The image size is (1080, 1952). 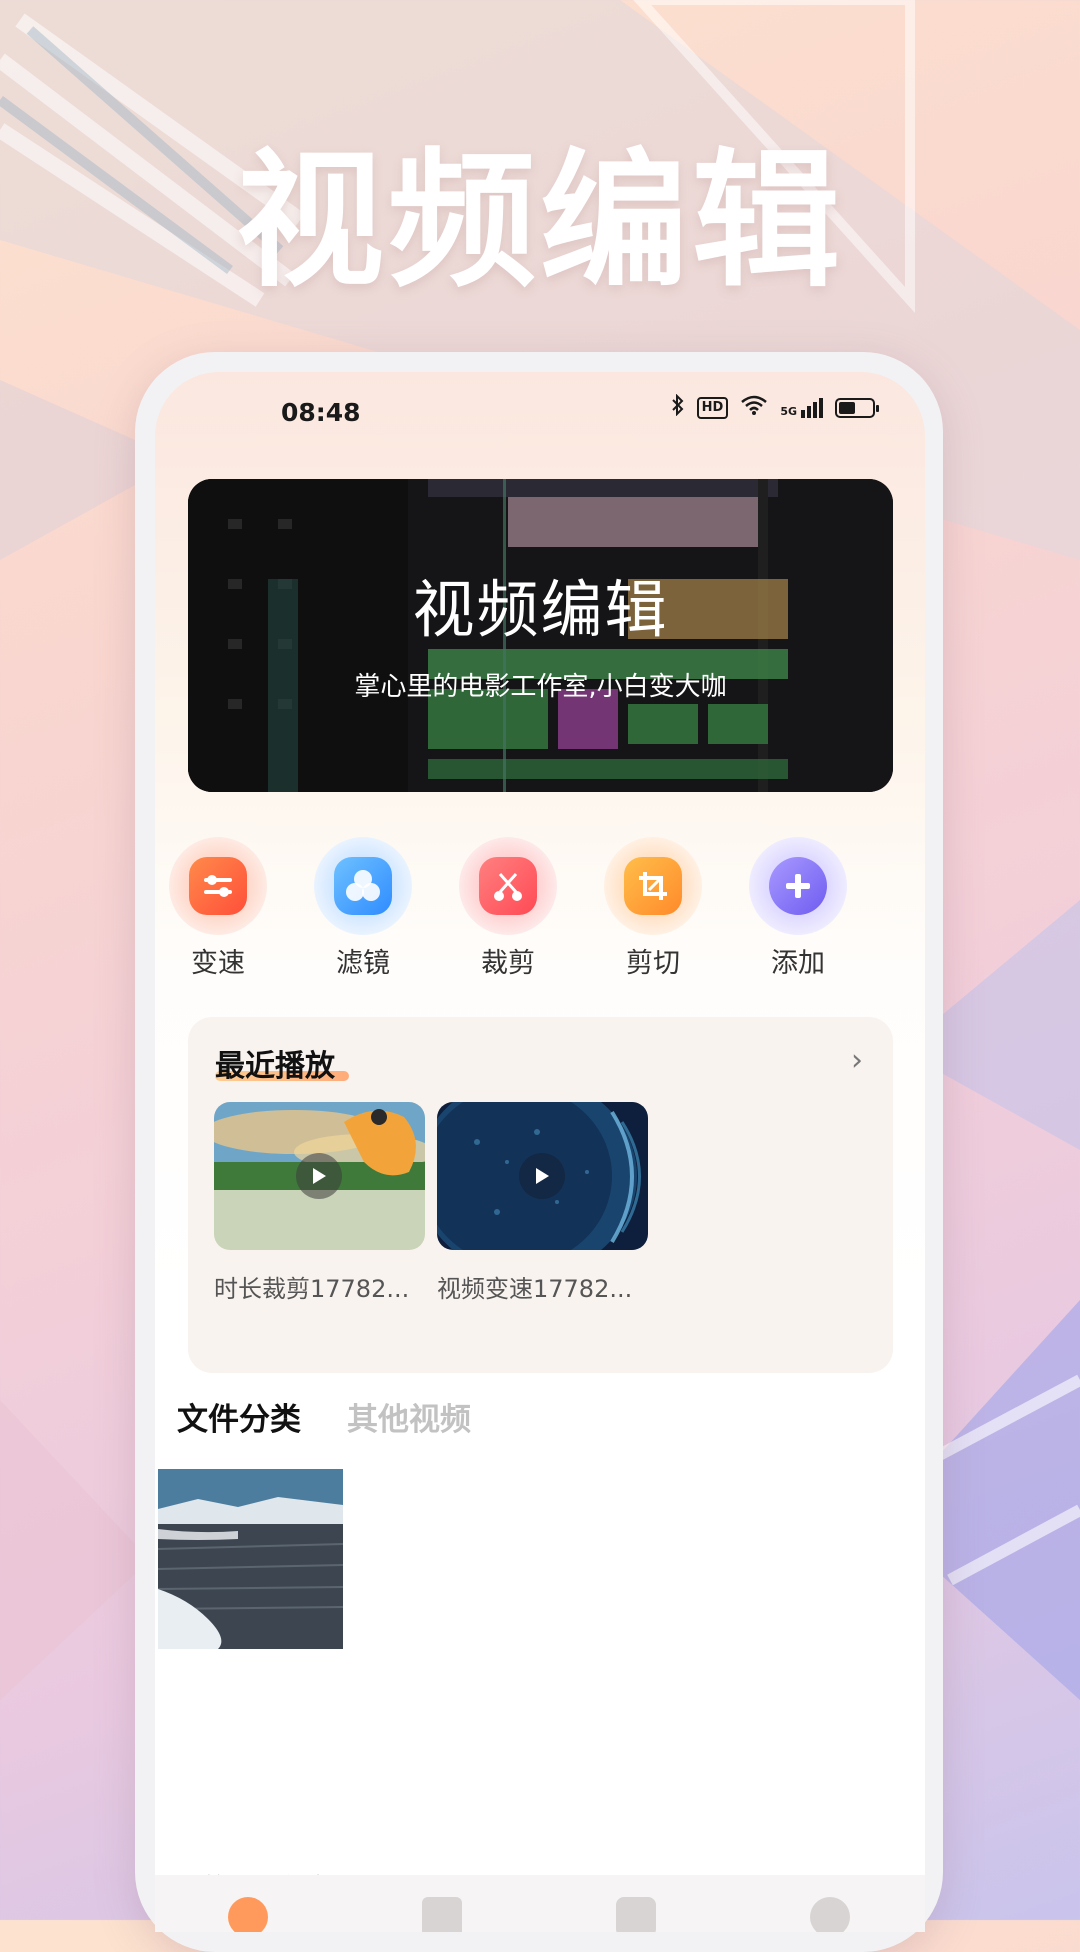 I want to click on tool-add: 添加, so click(x=798, y=908).